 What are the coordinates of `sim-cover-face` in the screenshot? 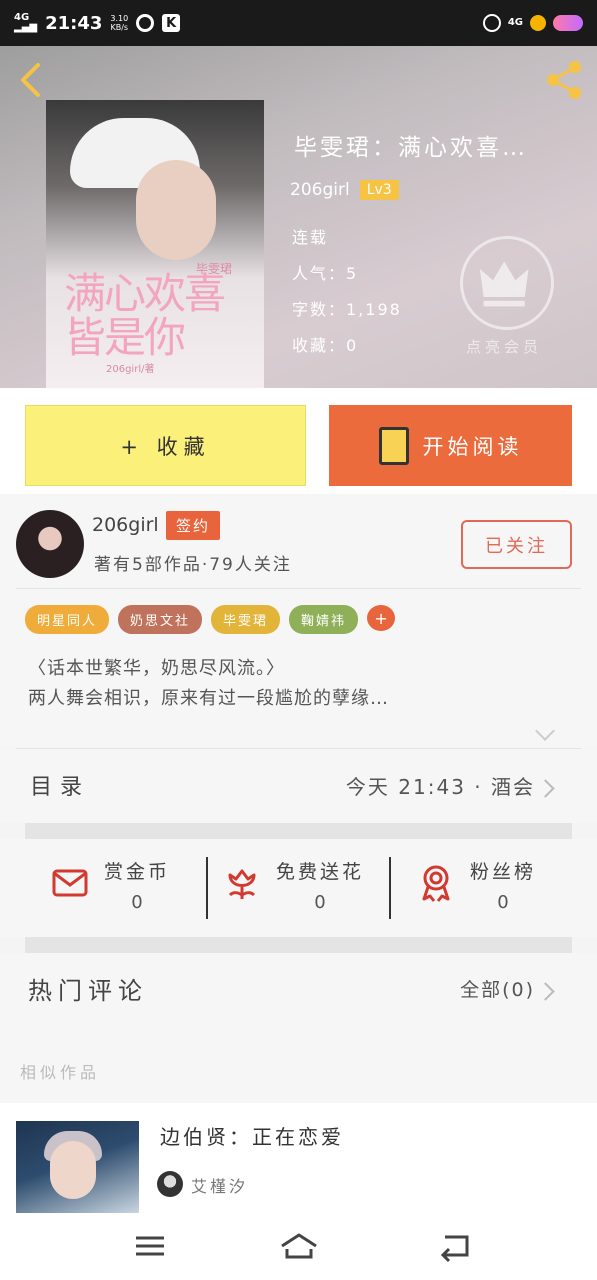 It's located at (73, 1170).